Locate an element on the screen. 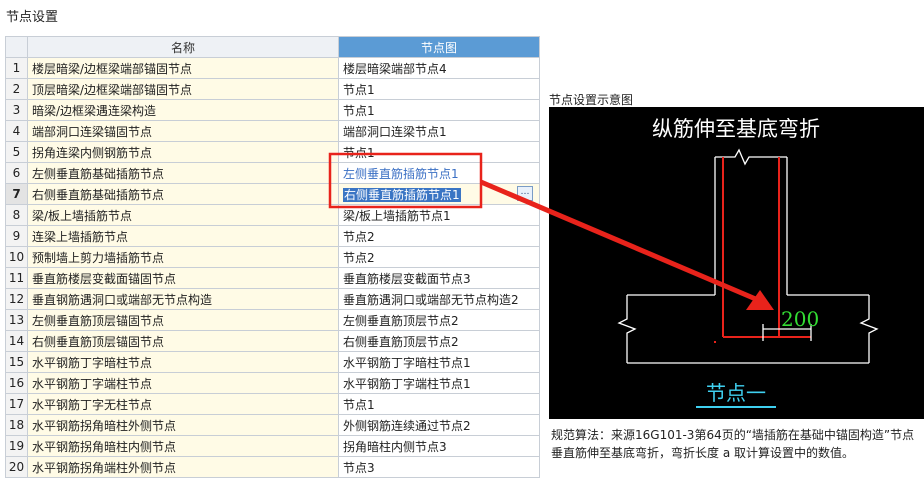 This screenshot has width=924, height=478. row-name-cell: 梁/板上墙插筋节点 is located at coordinates (183, 215).